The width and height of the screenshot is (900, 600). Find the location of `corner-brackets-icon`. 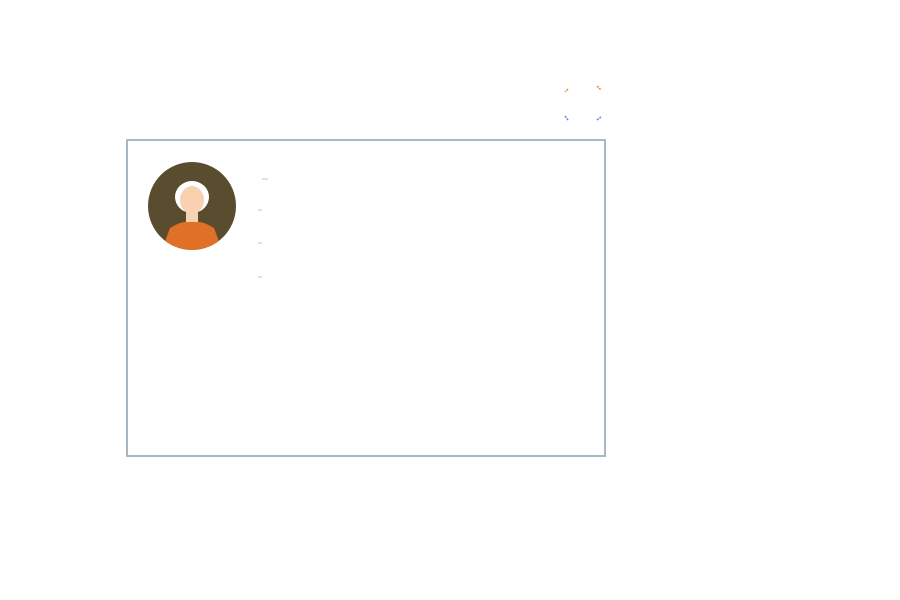

corner-brackets-icon is located at coordinates (583, 103).